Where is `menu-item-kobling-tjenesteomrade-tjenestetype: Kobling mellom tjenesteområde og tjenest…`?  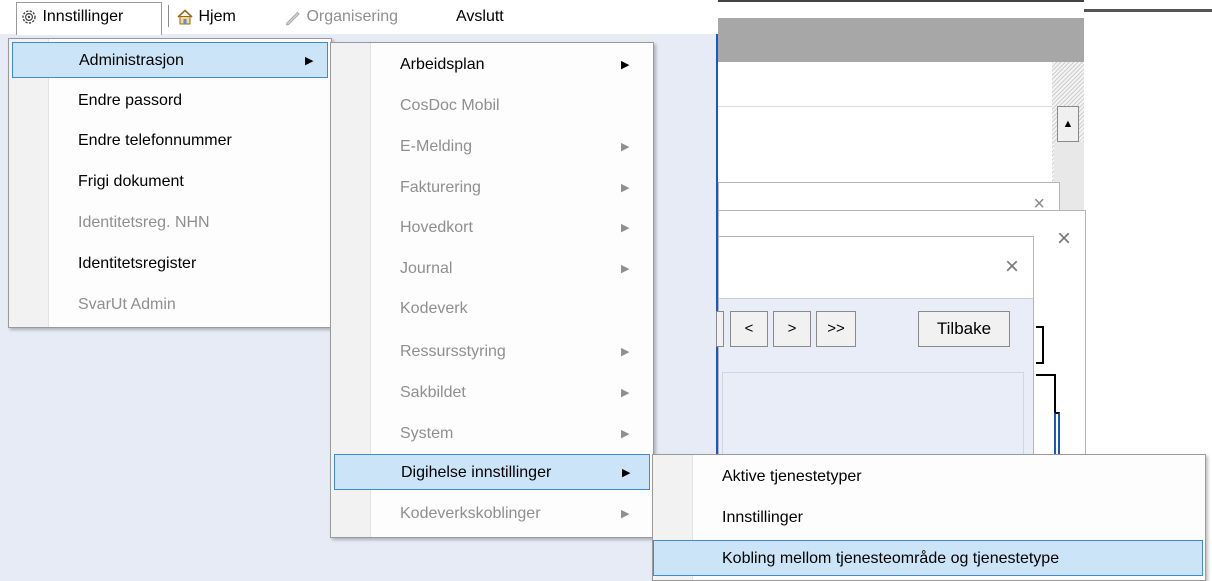
menu-item-kobling-tjenesteomrade-tjenestetype: Kobling mellom tjenesteområde og tjenest… is located at coordinates (928, 558).